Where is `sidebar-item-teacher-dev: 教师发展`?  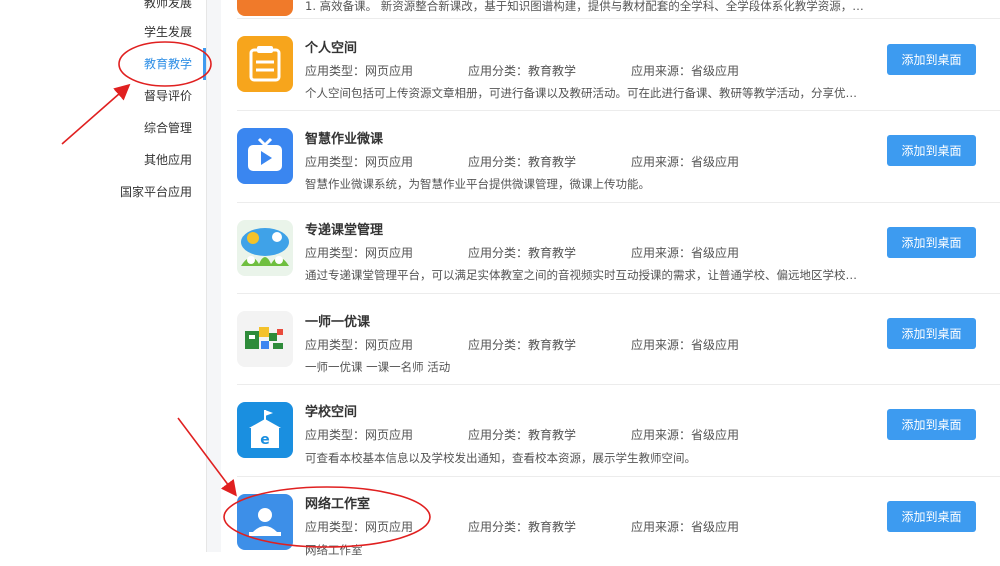
sidebar-item-teacher-dev: 教师发展 is located at coordinates (168, 9).